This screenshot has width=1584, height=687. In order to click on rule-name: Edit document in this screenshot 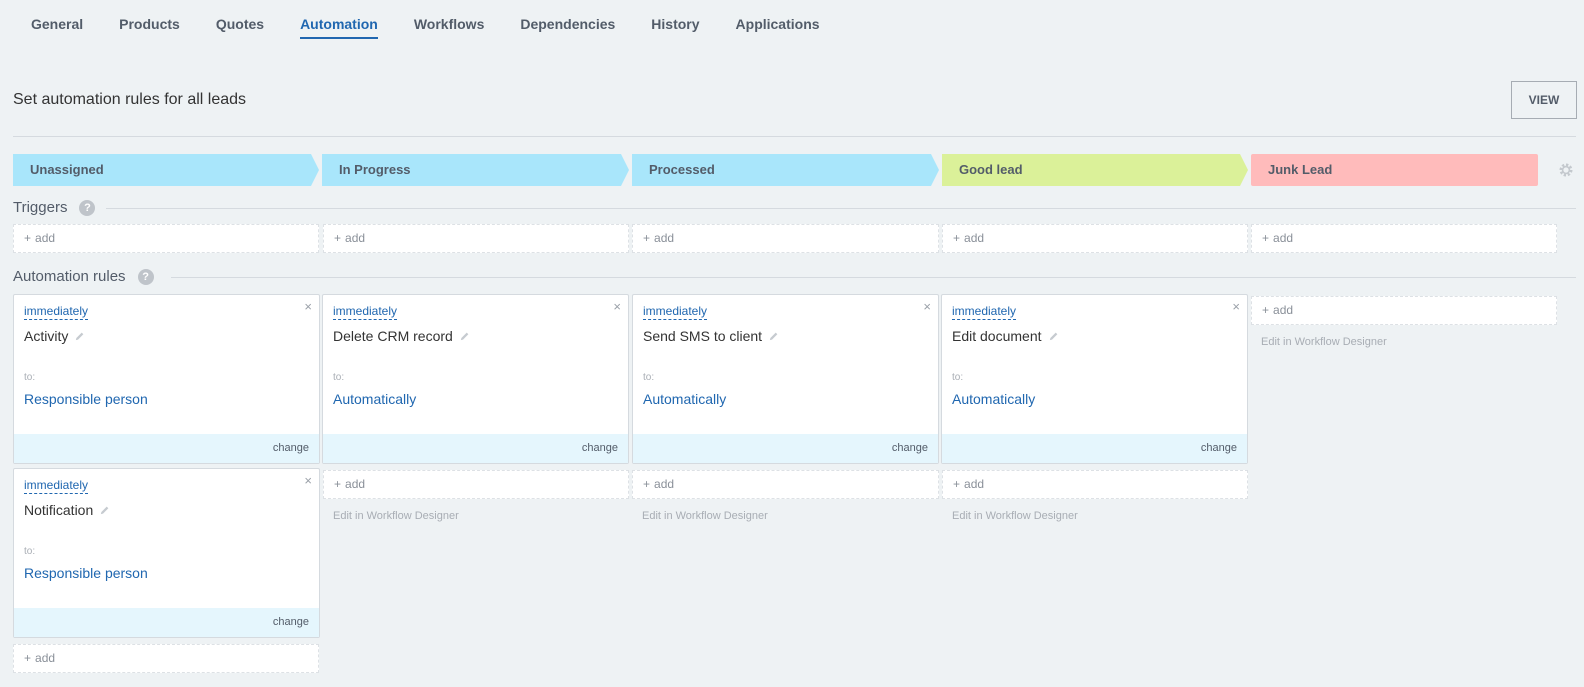, I will do `click(1005, 336)`.